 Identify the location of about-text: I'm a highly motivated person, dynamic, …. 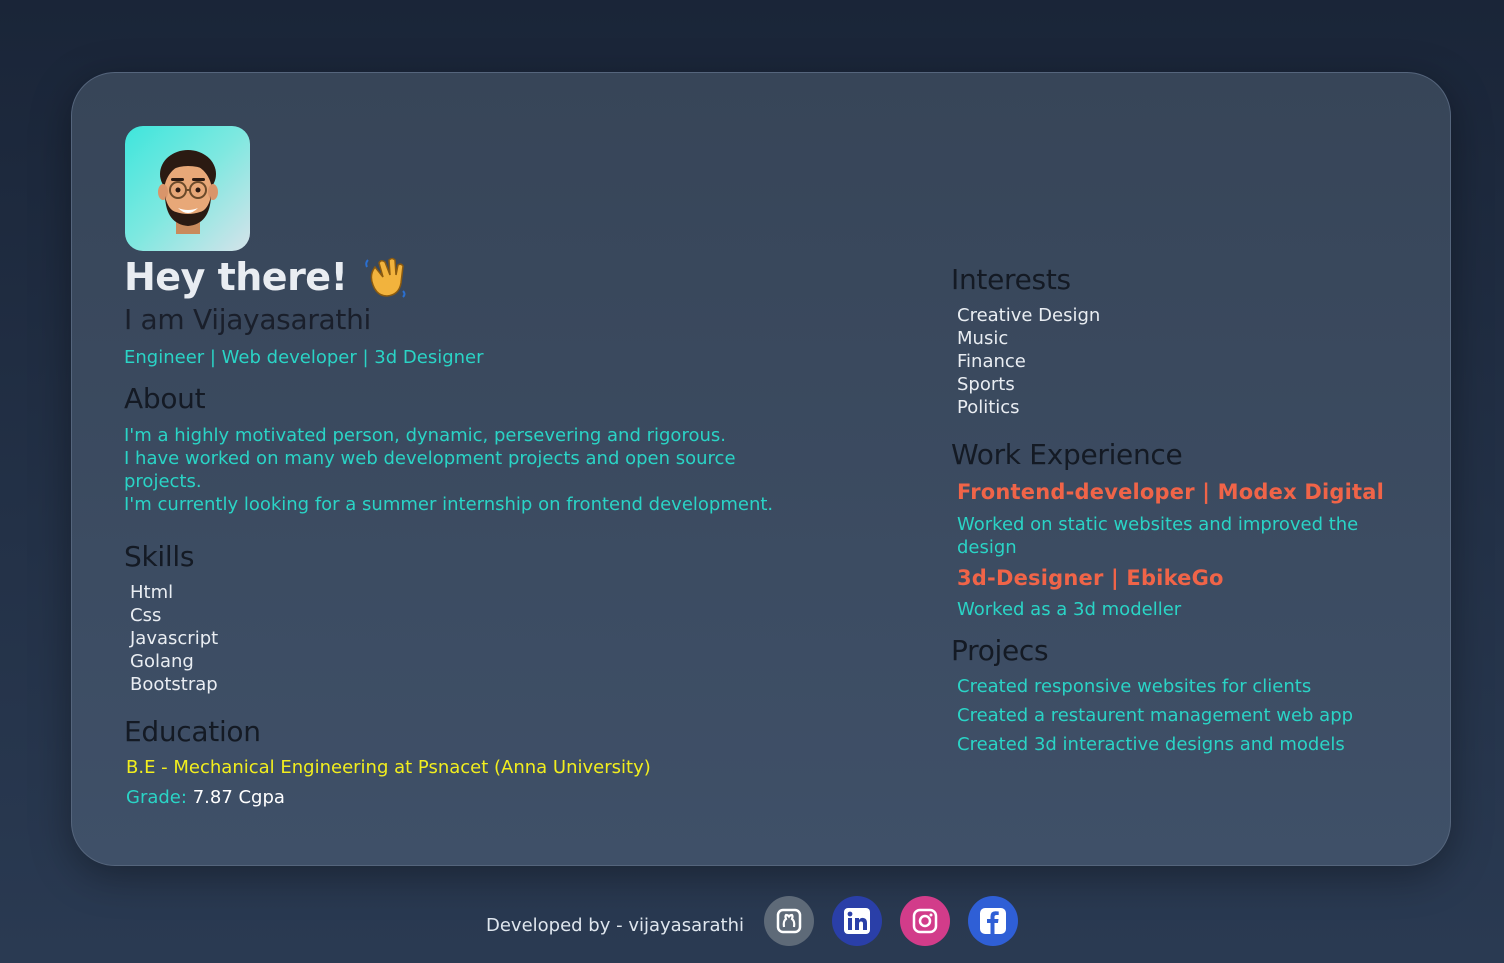
(454, 470).